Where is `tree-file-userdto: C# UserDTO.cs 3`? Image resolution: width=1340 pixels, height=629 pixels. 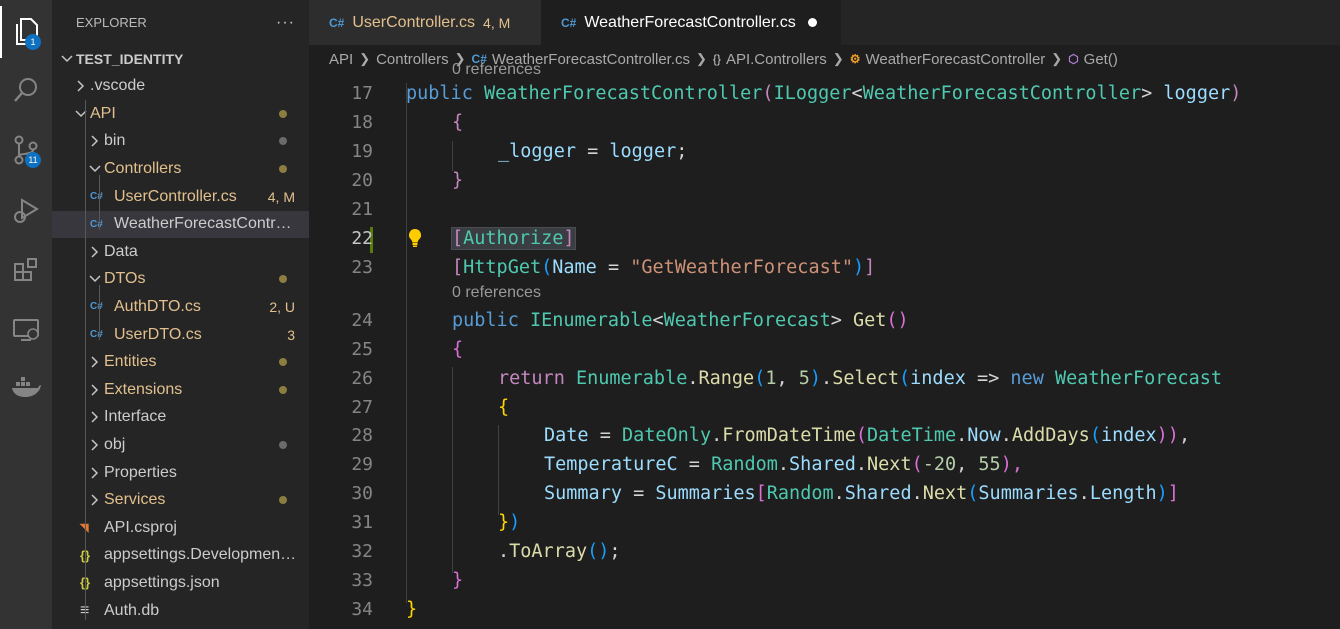 tree-file-userdto: C# UserDTO.cs 3 is located at coordinates (180, 334).